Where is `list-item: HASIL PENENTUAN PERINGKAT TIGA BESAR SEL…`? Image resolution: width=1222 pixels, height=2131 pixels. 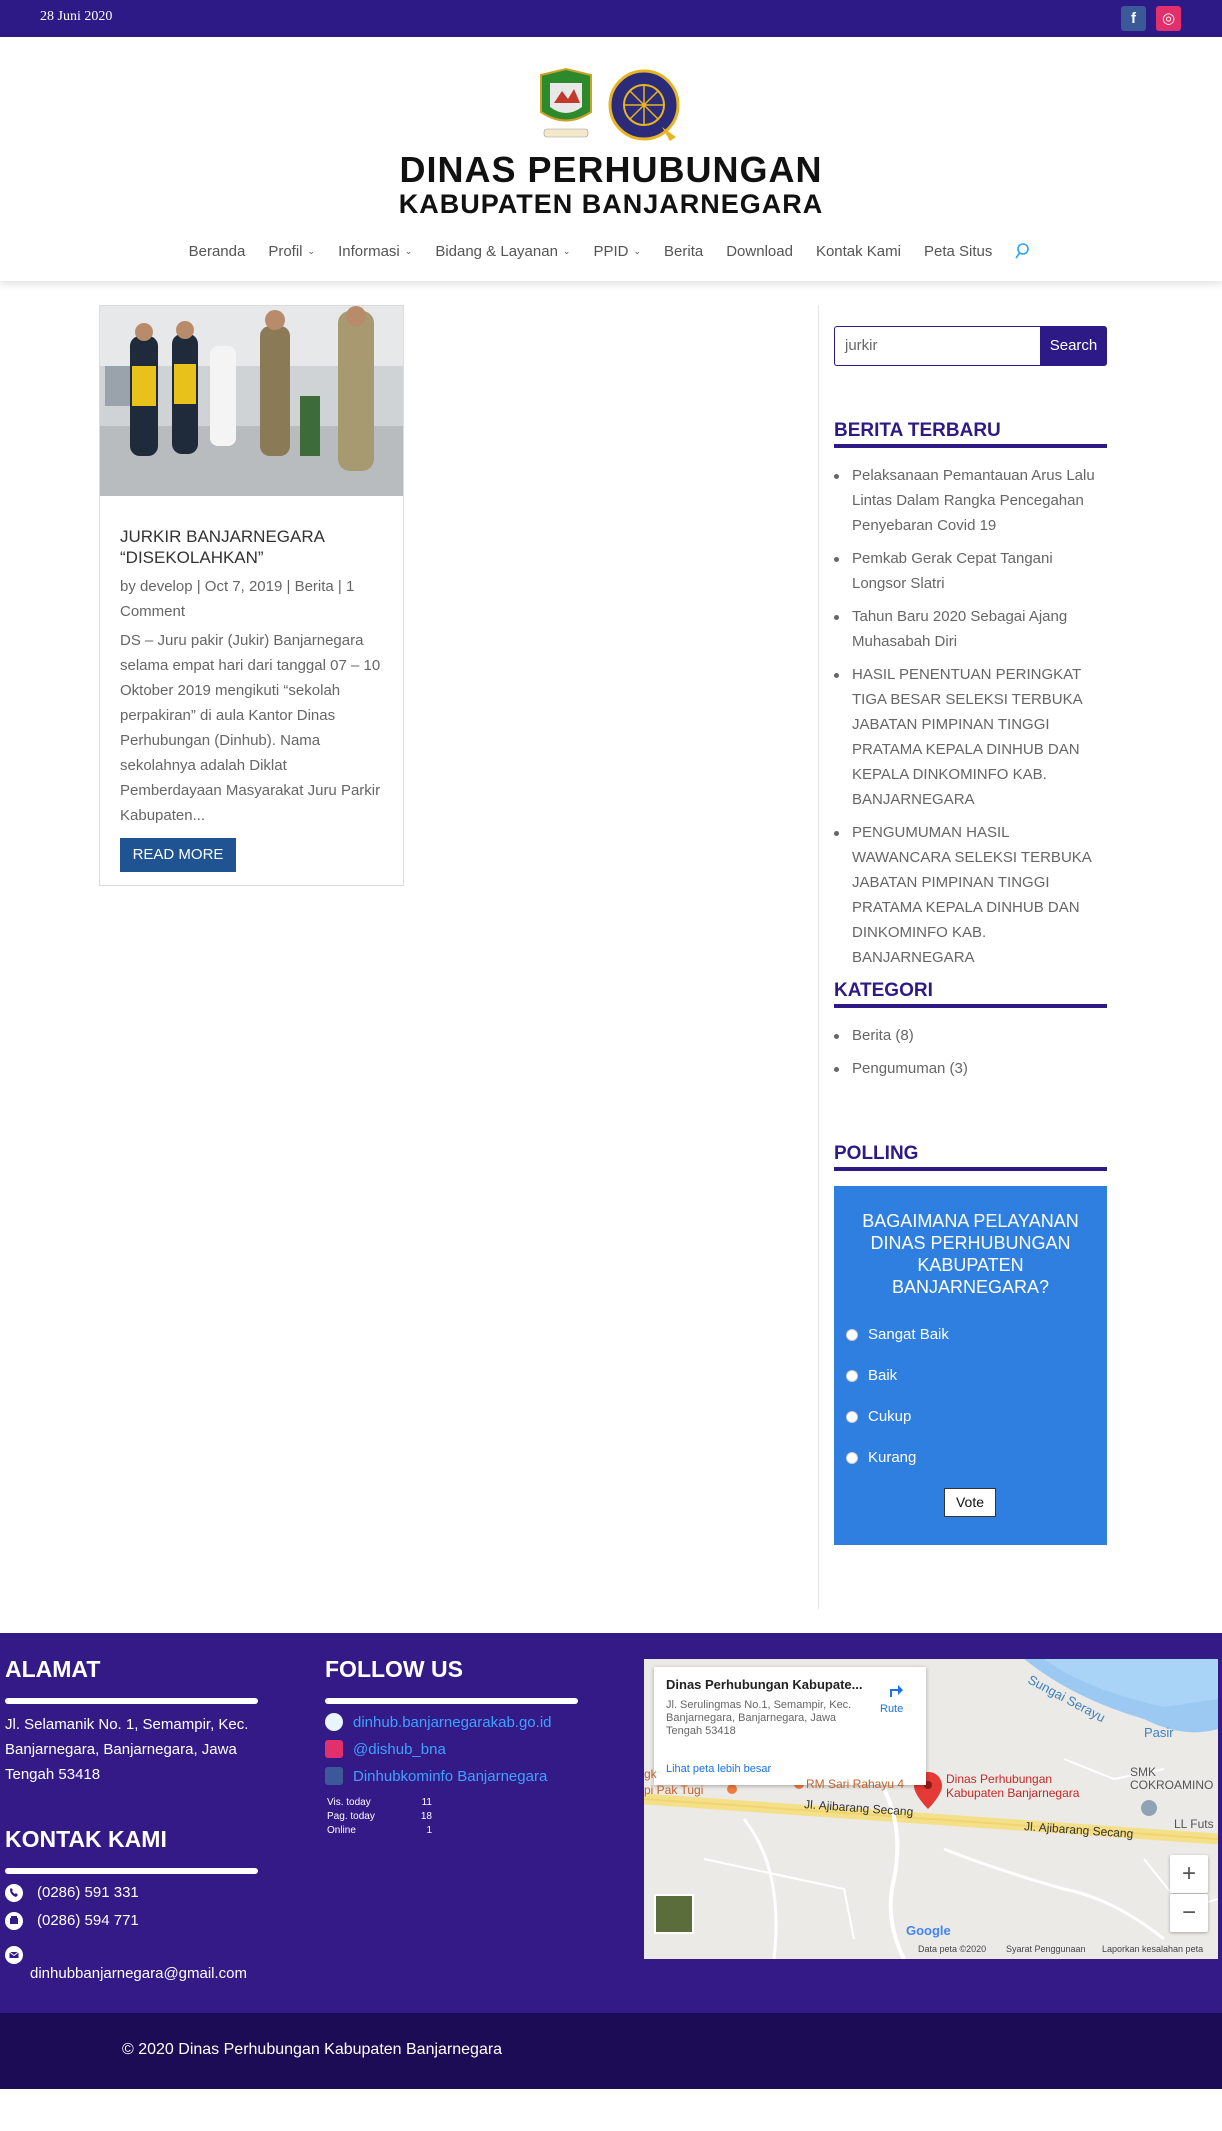
list-item: HASIL PENENTUAN PERINGKAT TIGA BESAR SEL… is located at coordinates (970, 737).